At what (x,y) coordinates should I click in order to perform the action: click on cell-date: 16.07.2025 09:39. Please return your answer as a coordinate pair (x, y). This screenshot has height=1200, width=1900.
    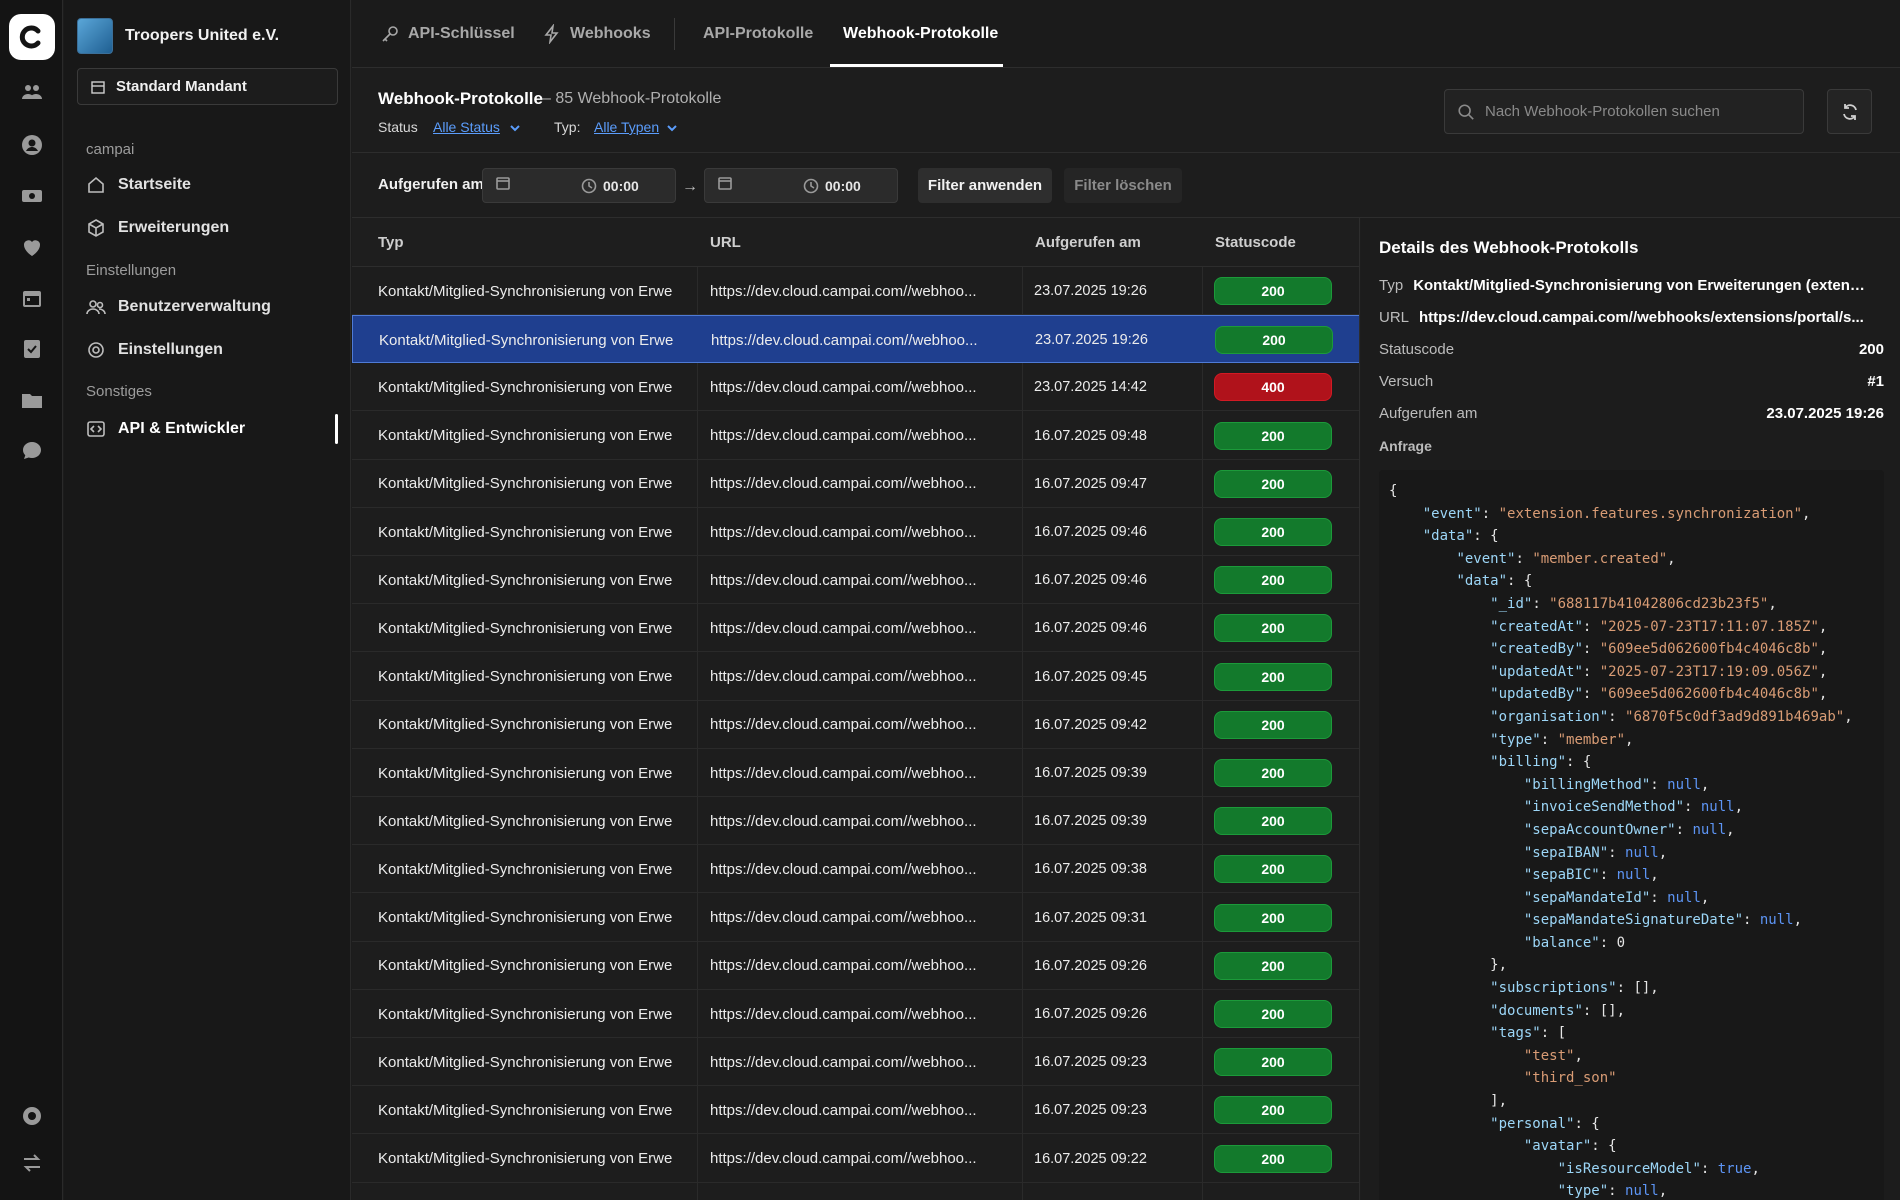
    Looking at the image, I should click on (1090, 821).